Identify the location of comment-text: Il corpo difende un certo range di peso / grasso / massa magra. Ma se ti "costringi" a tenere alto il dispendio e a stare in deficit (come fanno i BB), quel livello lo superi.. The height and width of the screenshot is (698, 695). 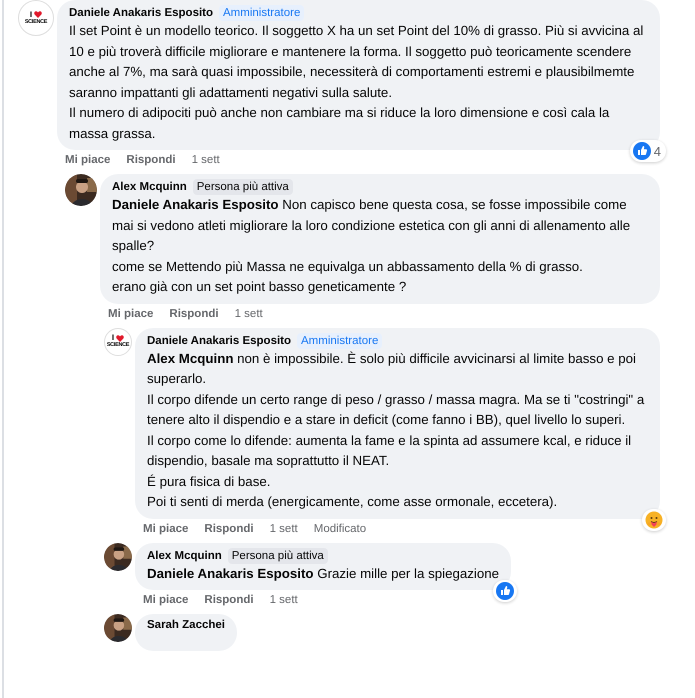
(396, 409).